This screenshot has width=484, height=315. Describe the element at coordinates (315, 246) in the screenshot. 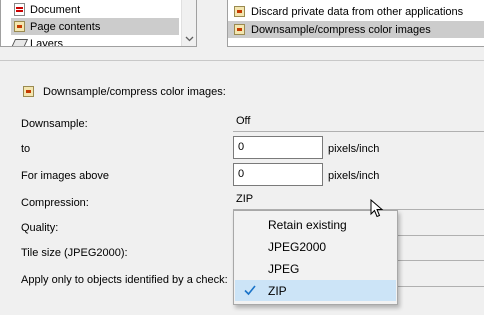

I see `dropdown-option-jpeg2000: JPEG2000` at that location.